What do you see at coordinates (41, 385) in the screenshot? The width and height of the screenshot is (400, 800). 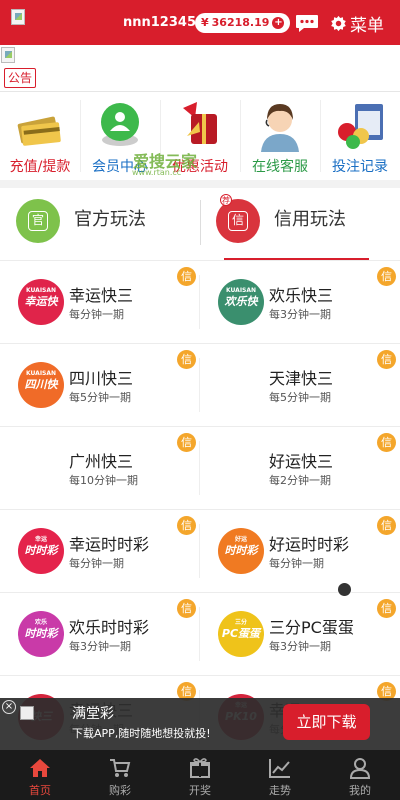 I see `game-logo-icon: KUAISAN 四川快` at bounding box center [41, 385].